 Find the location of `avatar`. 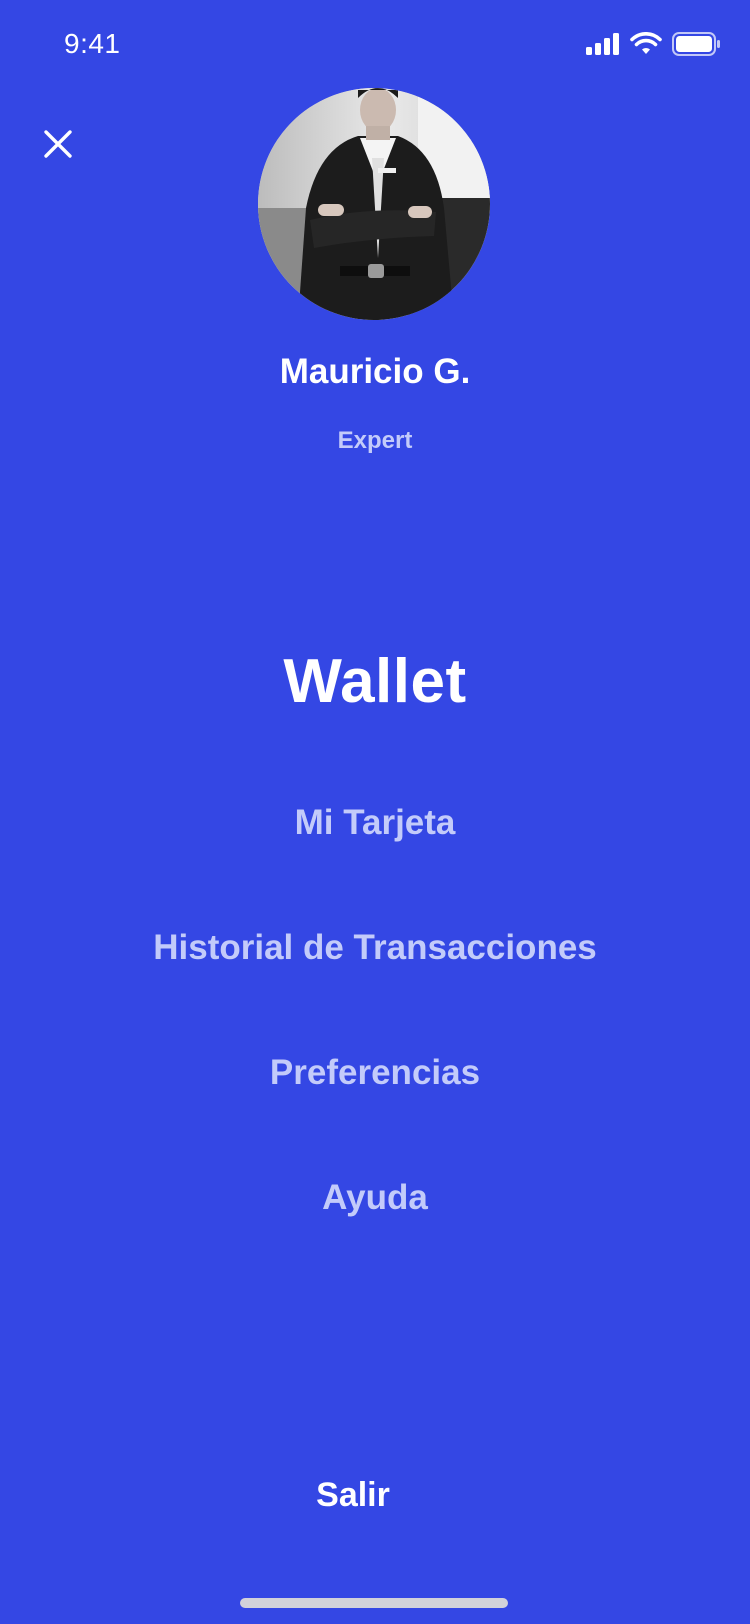

avatar is located at coordinates (374, 204).